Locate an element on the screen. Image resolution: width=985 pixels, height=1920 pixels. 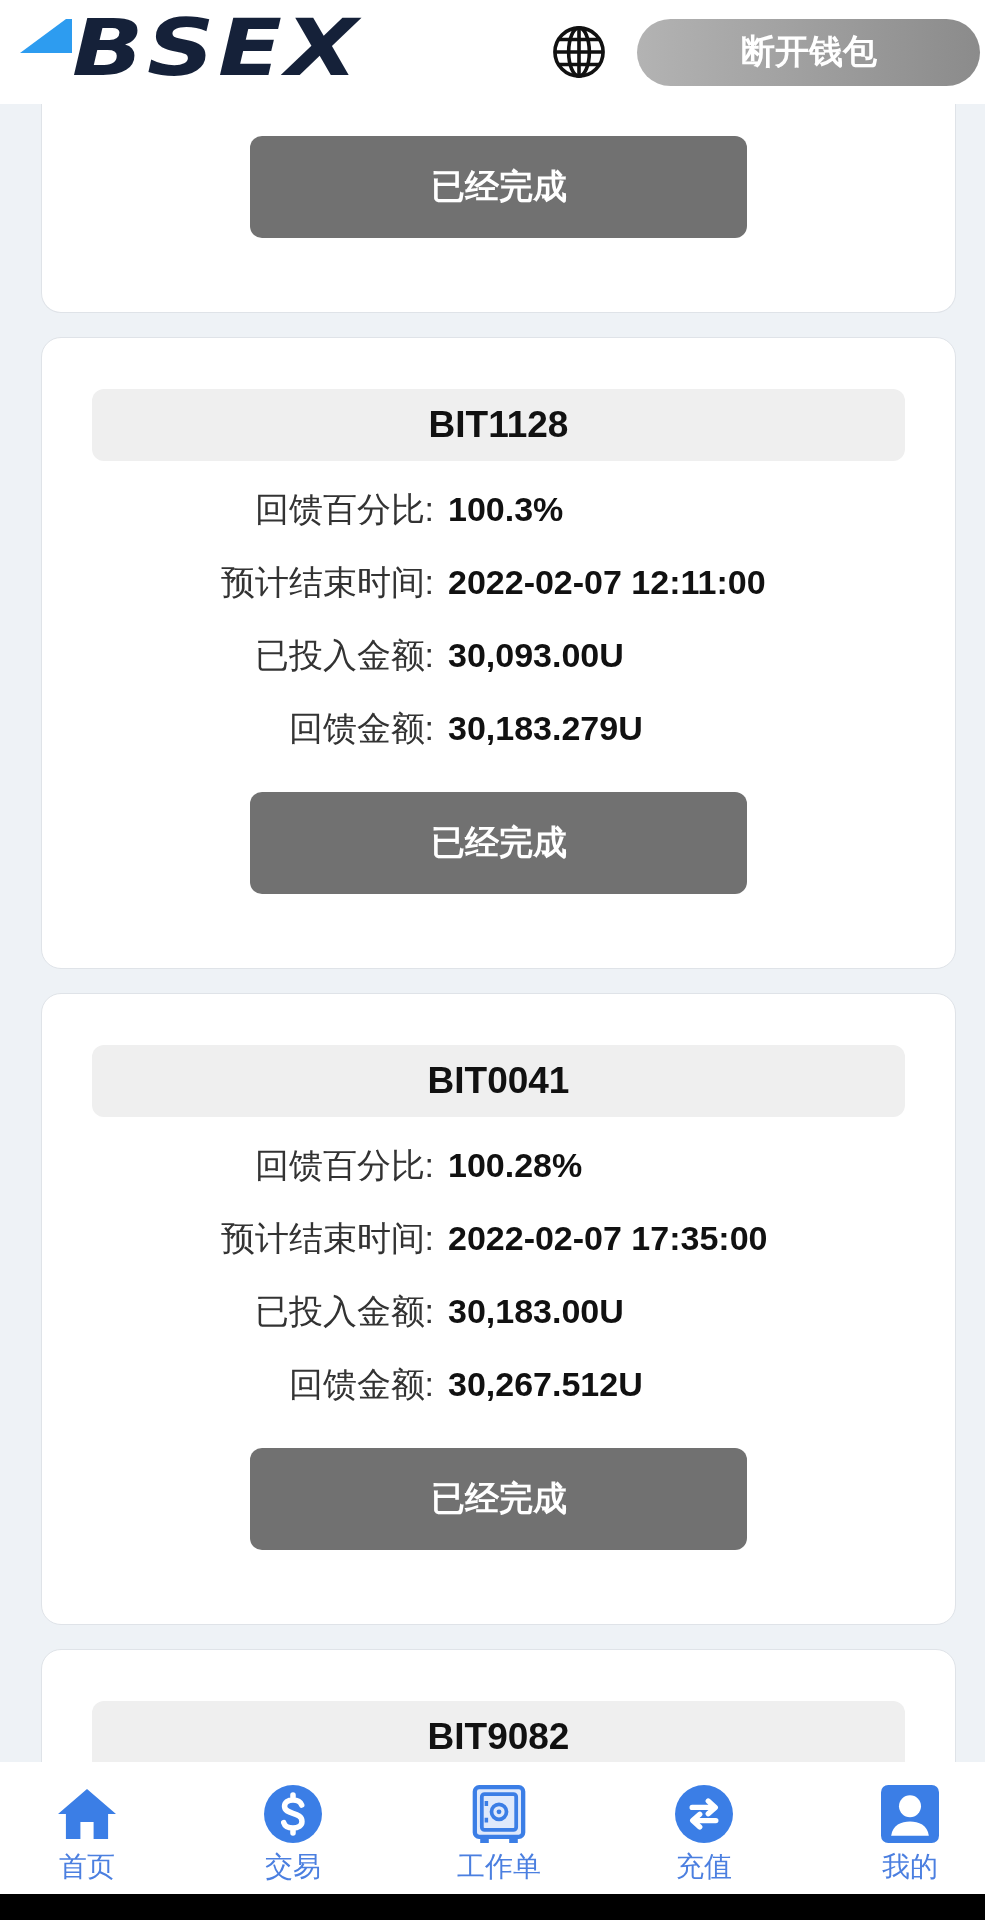
nav-item: 我的 is located at coordinates (910, 1834).